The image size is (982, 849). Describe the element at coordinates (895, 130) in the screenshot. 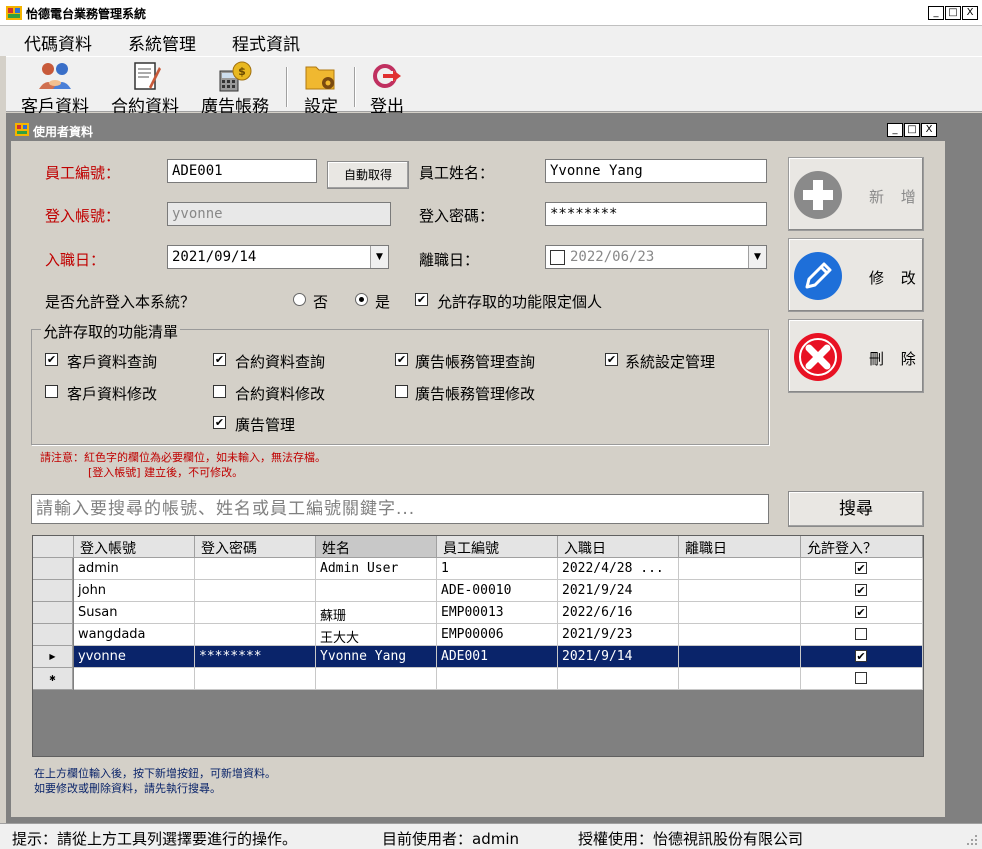

I see `child-minimize-button: _` at that location.